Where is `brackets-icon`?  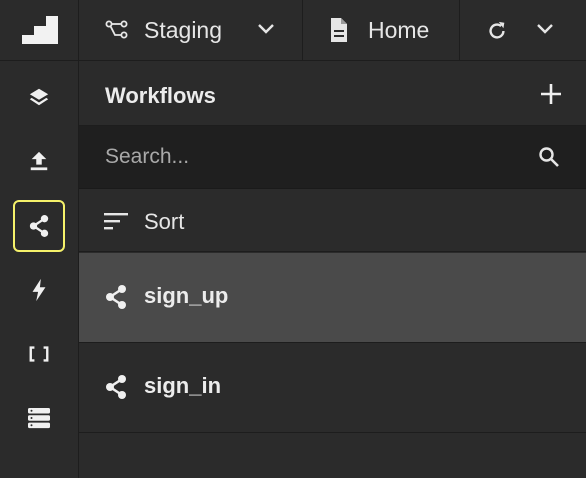
brackets-icon is located at coordinates (39, 354).